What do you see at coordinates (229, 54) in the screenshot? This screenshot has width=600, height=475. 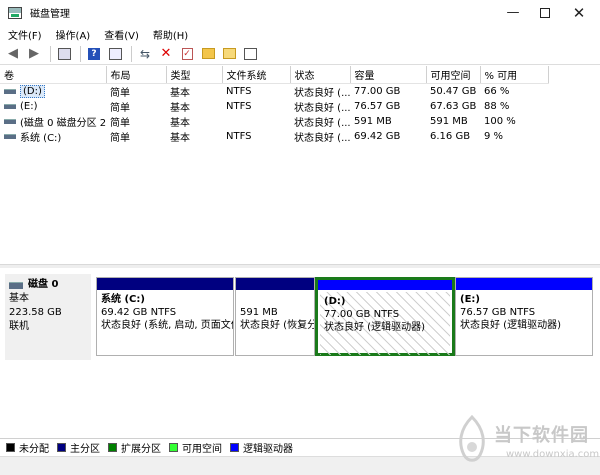 I see `folder-open-icon` at bounding box center [229, 54].